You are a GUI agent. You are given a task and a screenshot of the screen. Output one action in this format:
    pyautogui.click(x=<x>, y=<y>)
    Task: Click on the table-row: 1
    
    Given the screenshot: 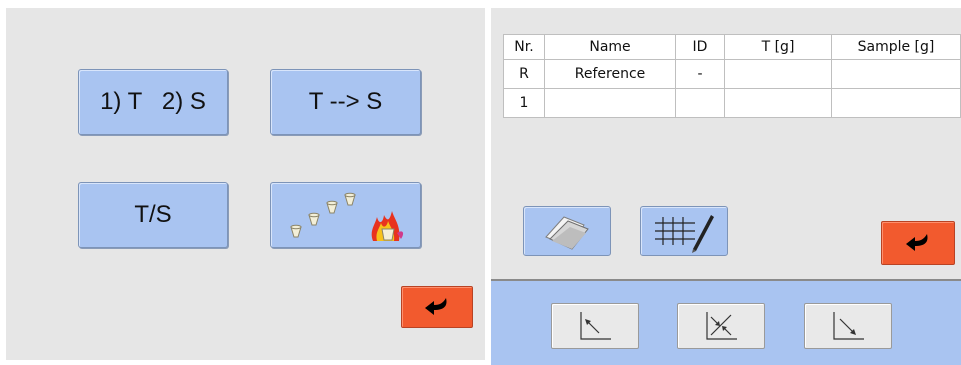 What is the action you would take?
    pyautogui.click(x=732, y=103)
    